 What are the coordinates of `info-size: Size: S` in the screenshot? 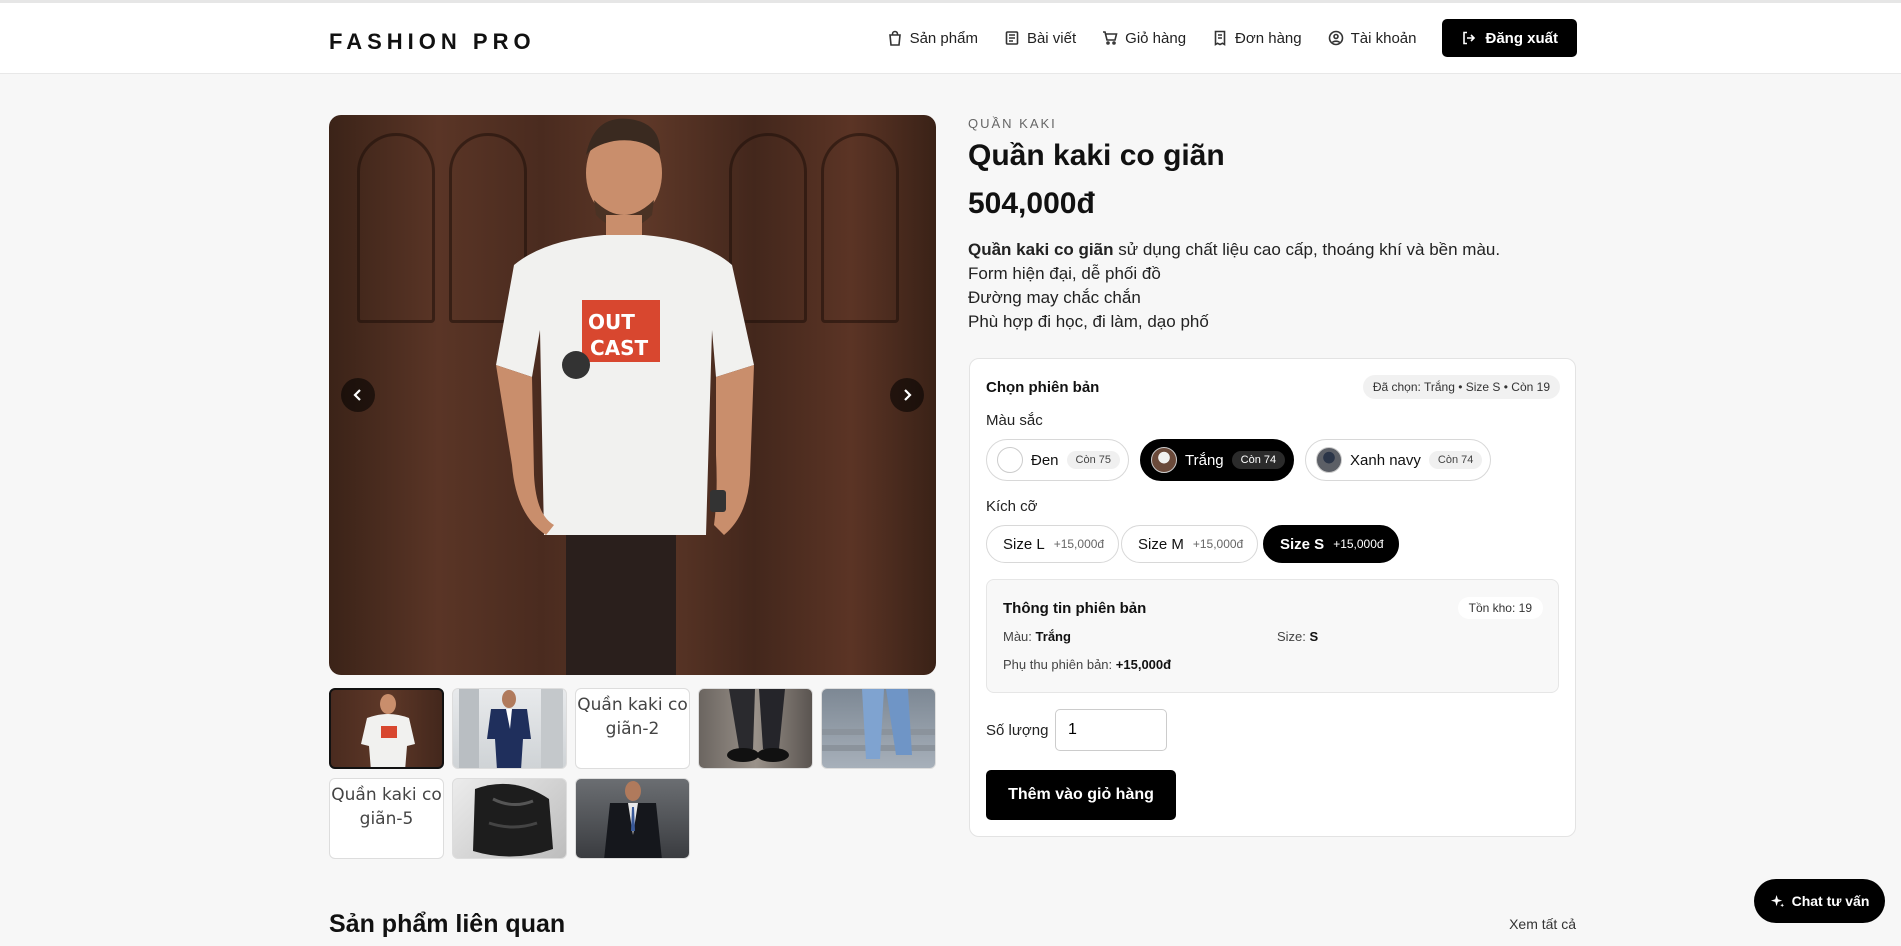 It's located at (1297, 636).